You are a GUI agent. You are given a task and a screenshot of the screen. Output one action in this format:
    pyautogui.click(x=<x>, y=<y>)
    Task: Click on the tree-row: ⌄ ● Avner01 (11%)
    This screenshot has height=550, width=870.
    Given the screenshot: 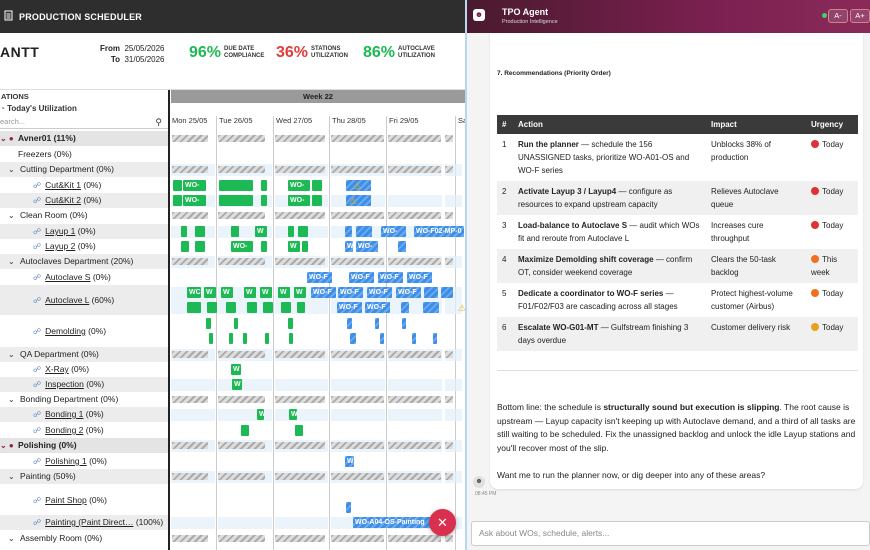 What is the action you would take?
    pyautogui.click(x=84, y=138)
    